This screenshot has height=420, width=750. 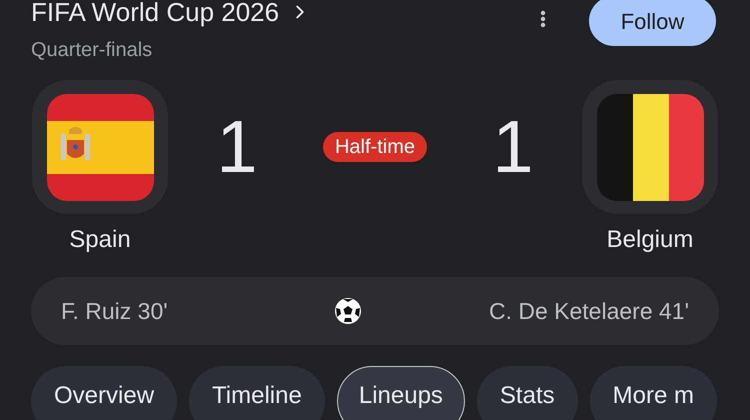 What do you see at coordinates (92, 50) in the screenshot?
I see `round-label: Quarter-finals` at bounding box center [92, 50].